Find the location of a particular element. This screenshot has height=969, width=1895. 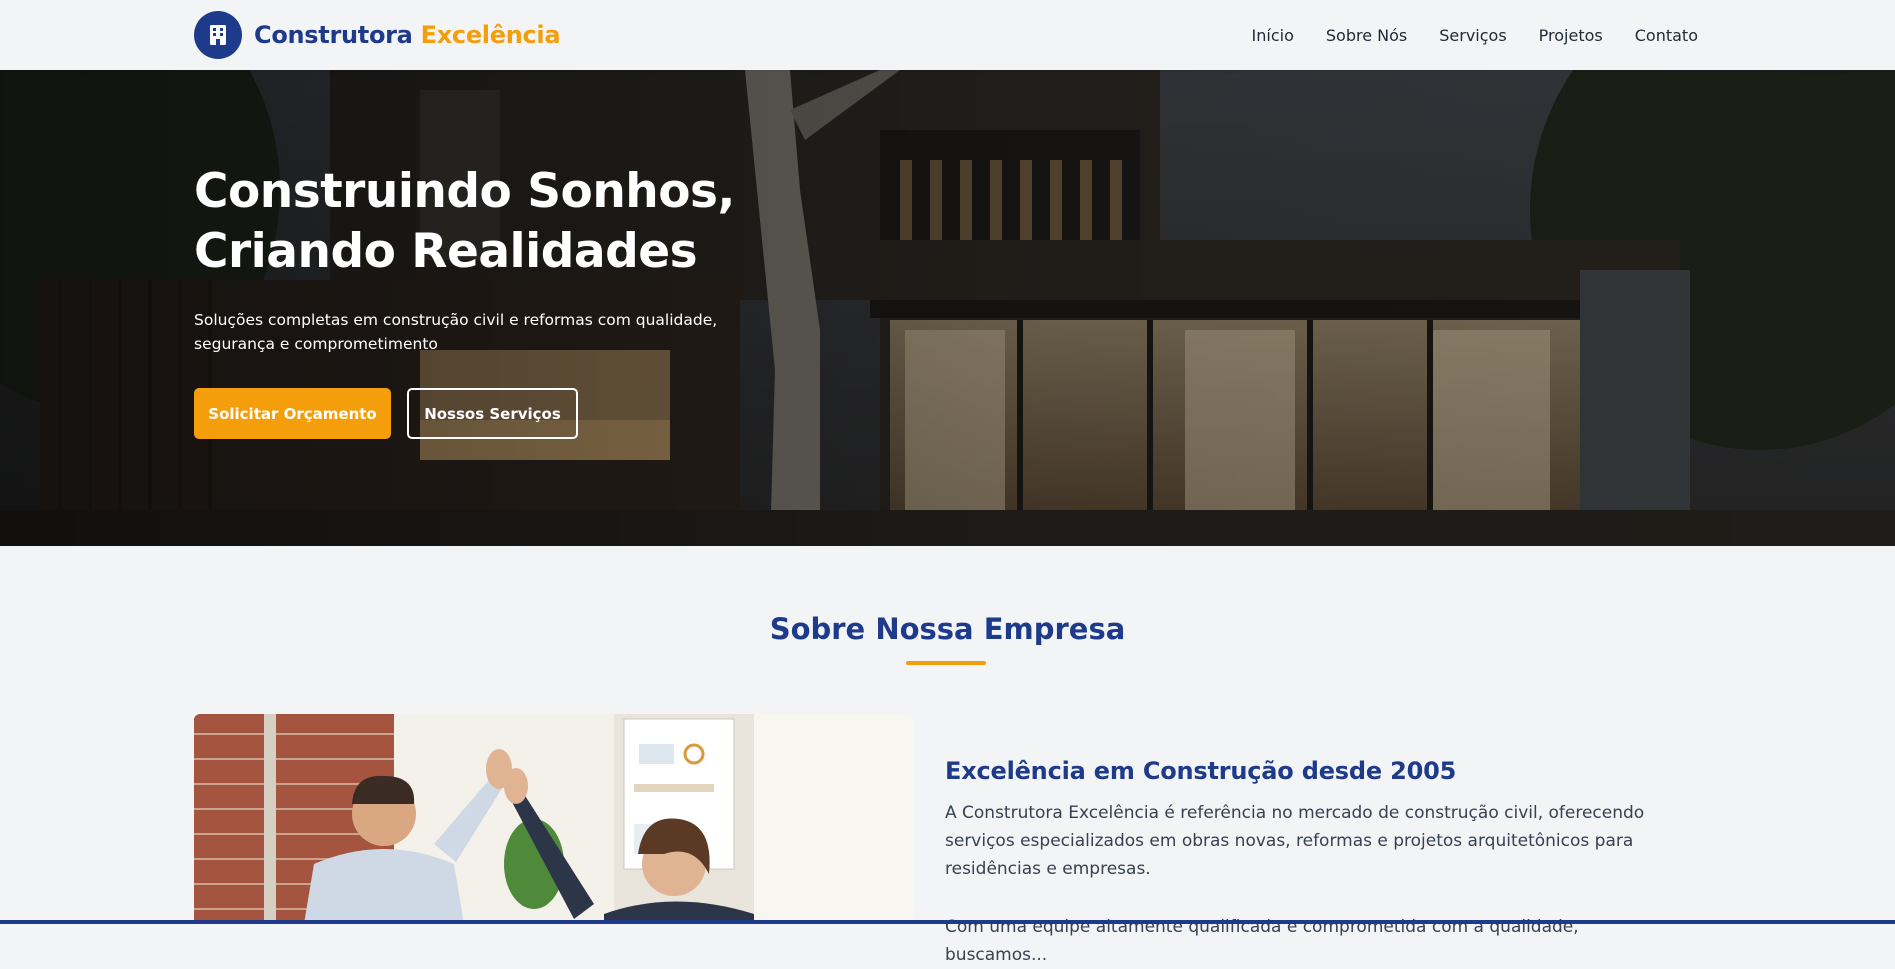

request-quote-button: Solicitar Orçamento is located at coordinates (292, 413).